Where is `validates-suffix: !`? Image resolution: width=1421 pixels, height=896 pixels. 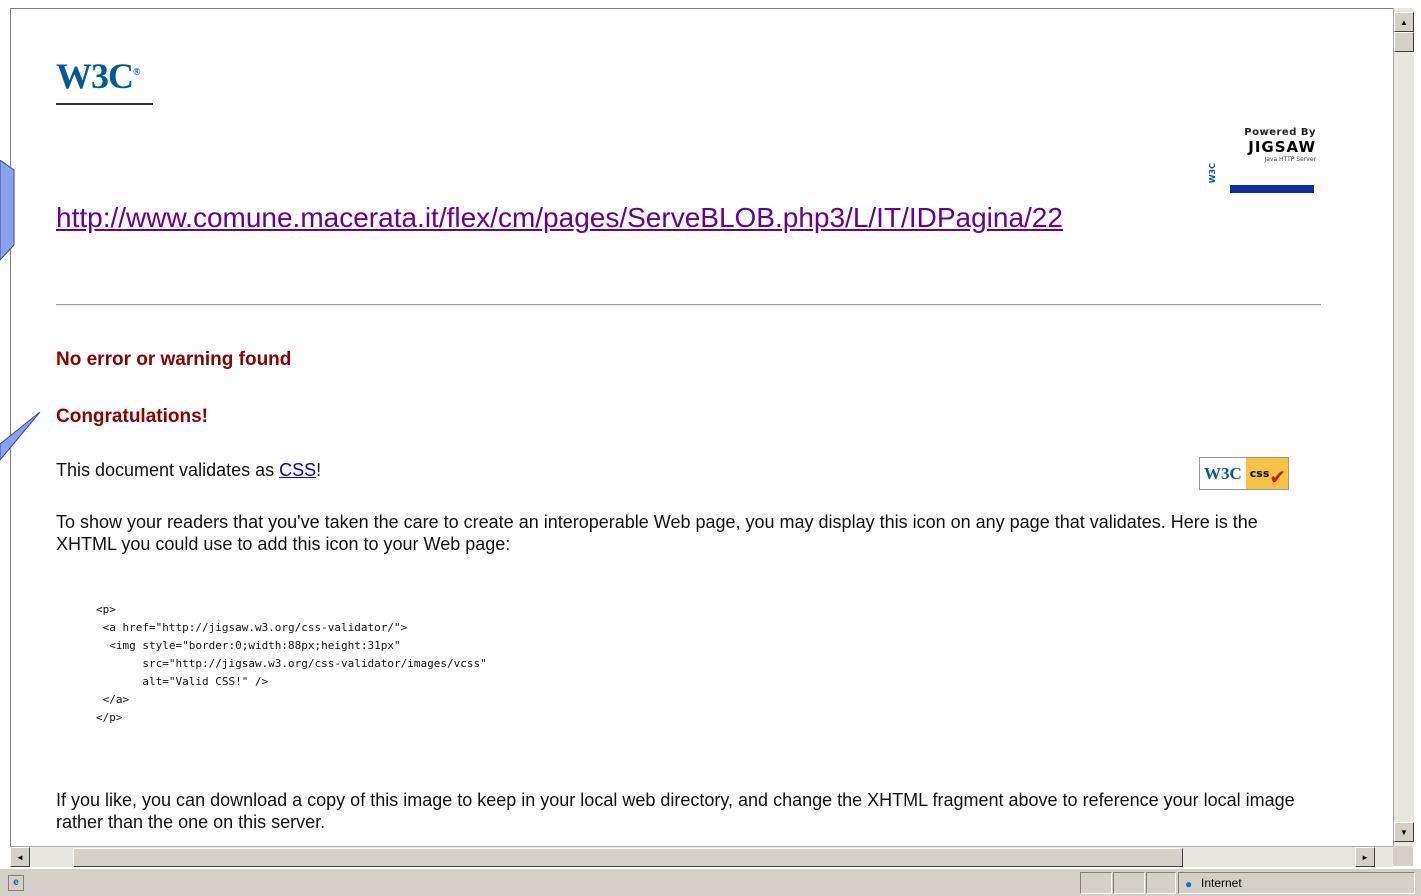 validates-suffix: ! is located at coordinates (319, 470).